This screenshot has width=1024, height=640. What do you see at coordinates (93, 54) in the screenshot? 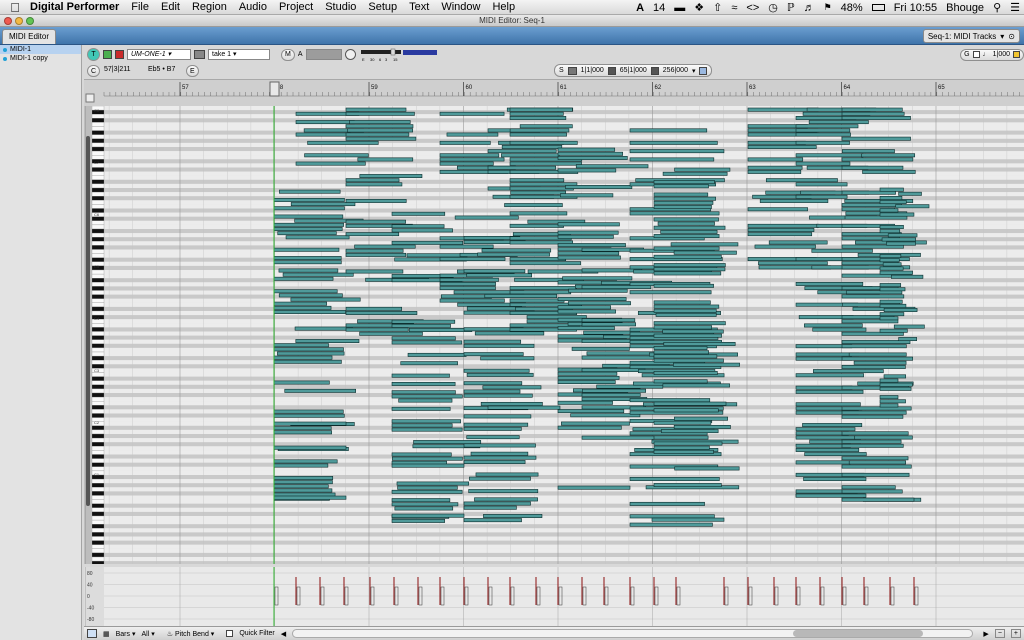
I see `tool-t-button: T` at bounding box center [93, 54].